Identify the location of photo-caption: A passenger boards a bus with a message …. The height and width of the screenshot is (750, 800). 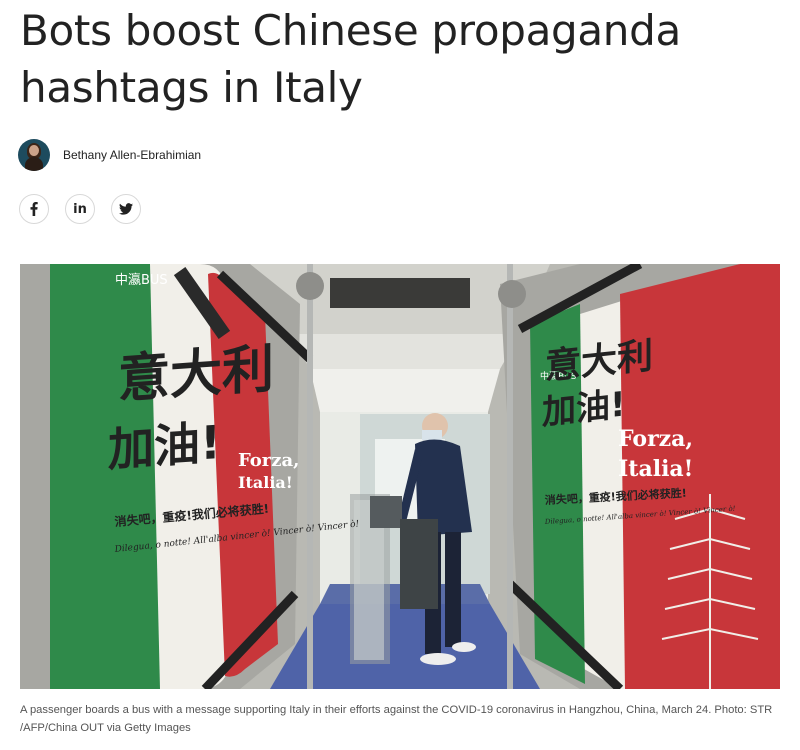
(396, 719).